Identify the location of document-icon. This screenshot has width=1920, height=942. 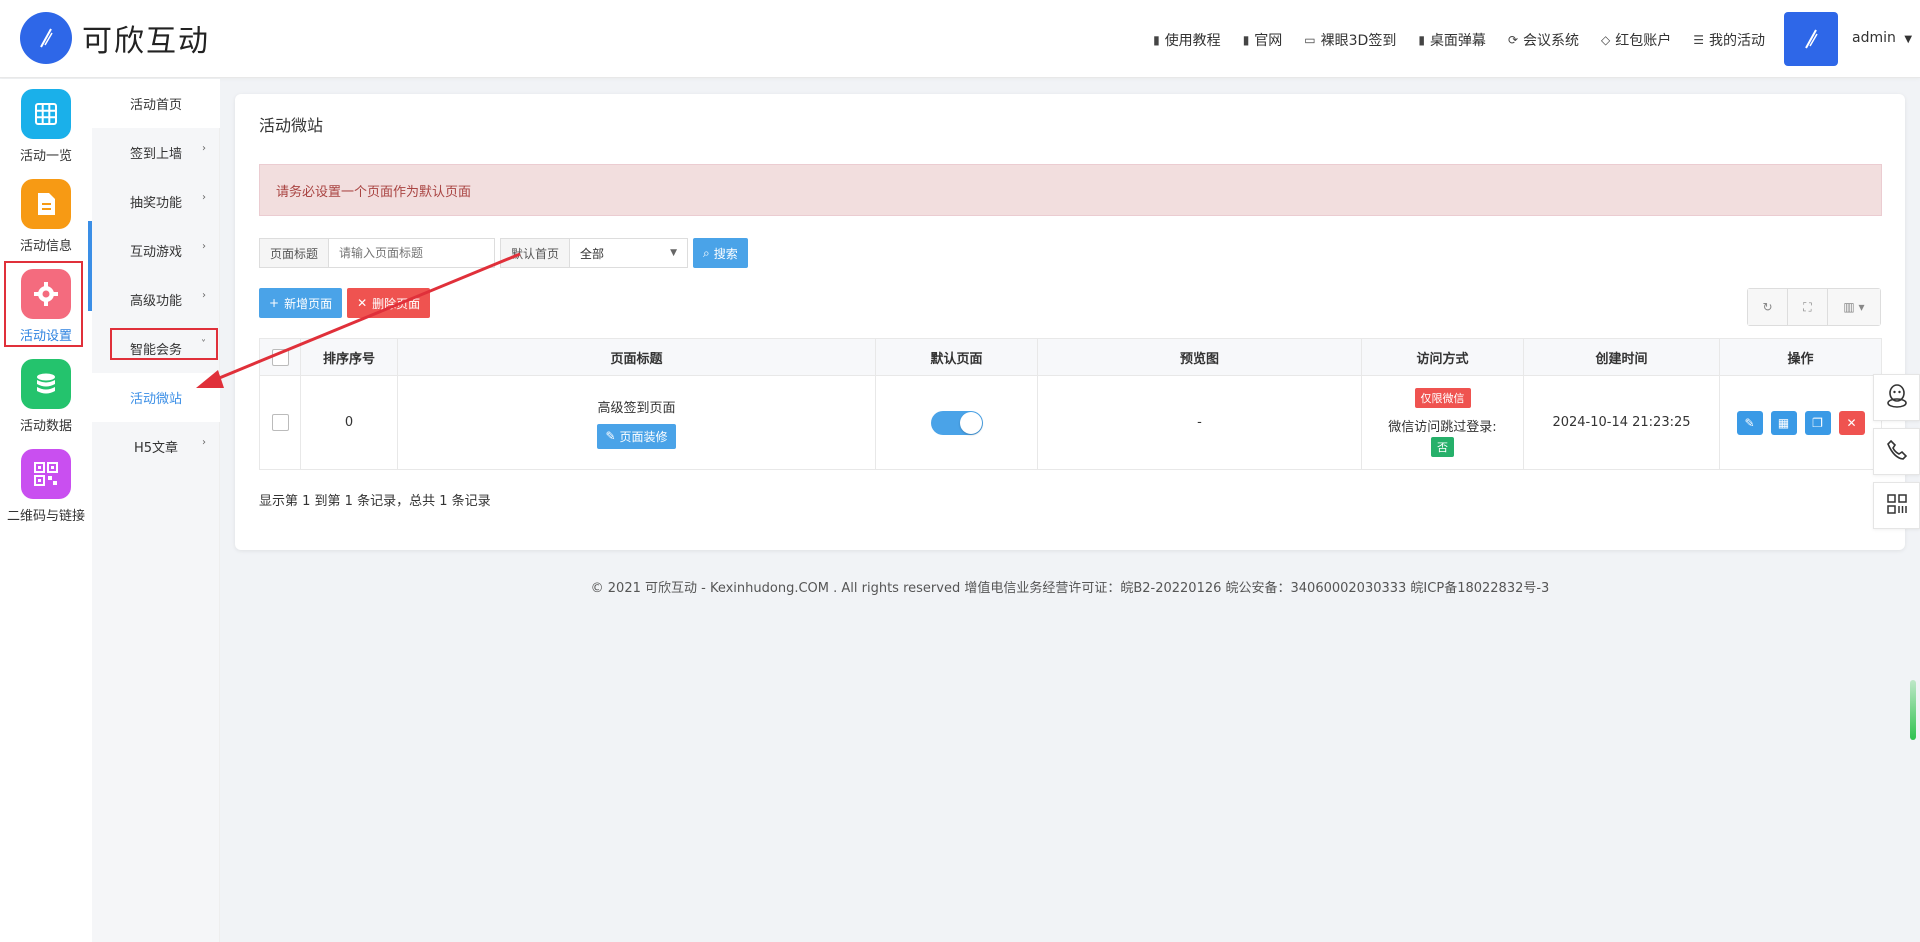
(46, 204).